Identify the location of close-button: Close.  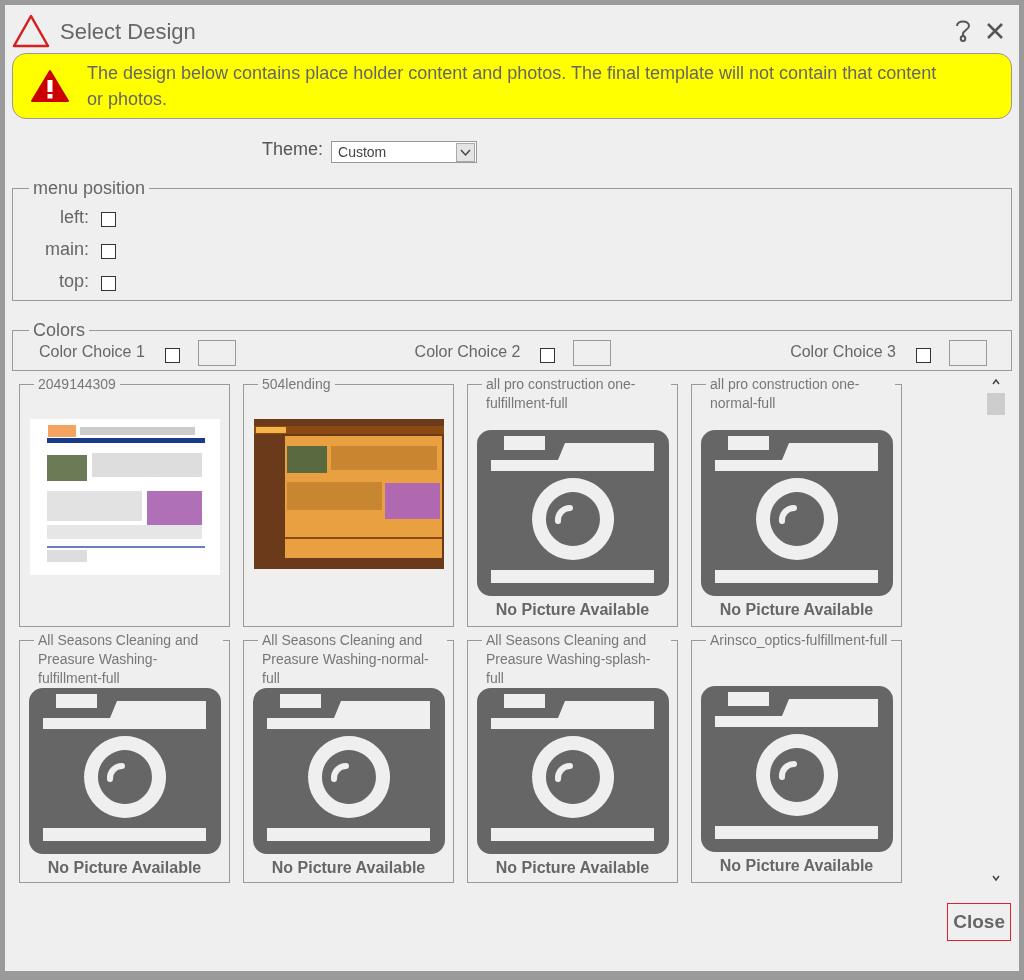
(979, 922).